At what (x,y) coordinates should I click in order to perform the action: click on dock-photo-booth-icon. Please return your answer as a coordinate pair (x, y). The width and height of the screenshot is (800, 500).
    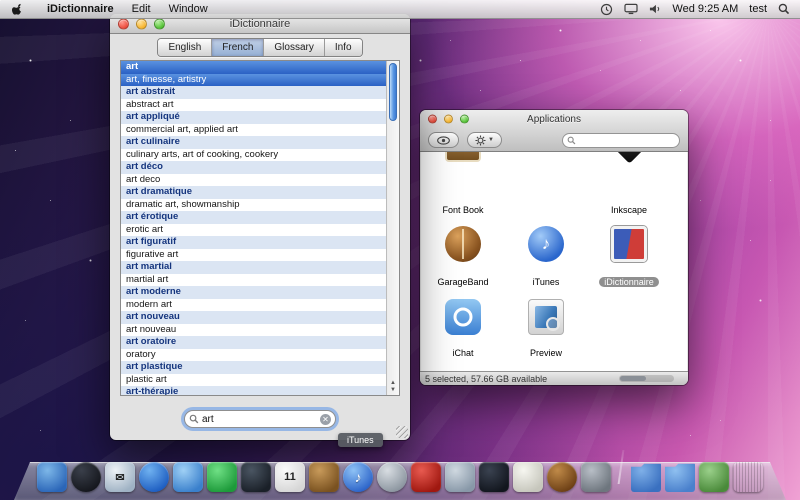
    Looking at the image, I should click on (256, 477).